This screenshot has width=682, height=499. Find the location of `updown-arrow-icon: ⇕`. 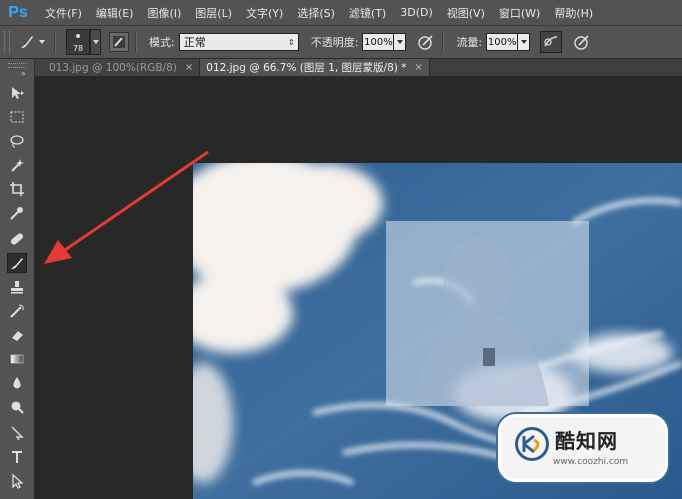

updown-arrow-icon: ⇕ is located at coordinates (291, 42).